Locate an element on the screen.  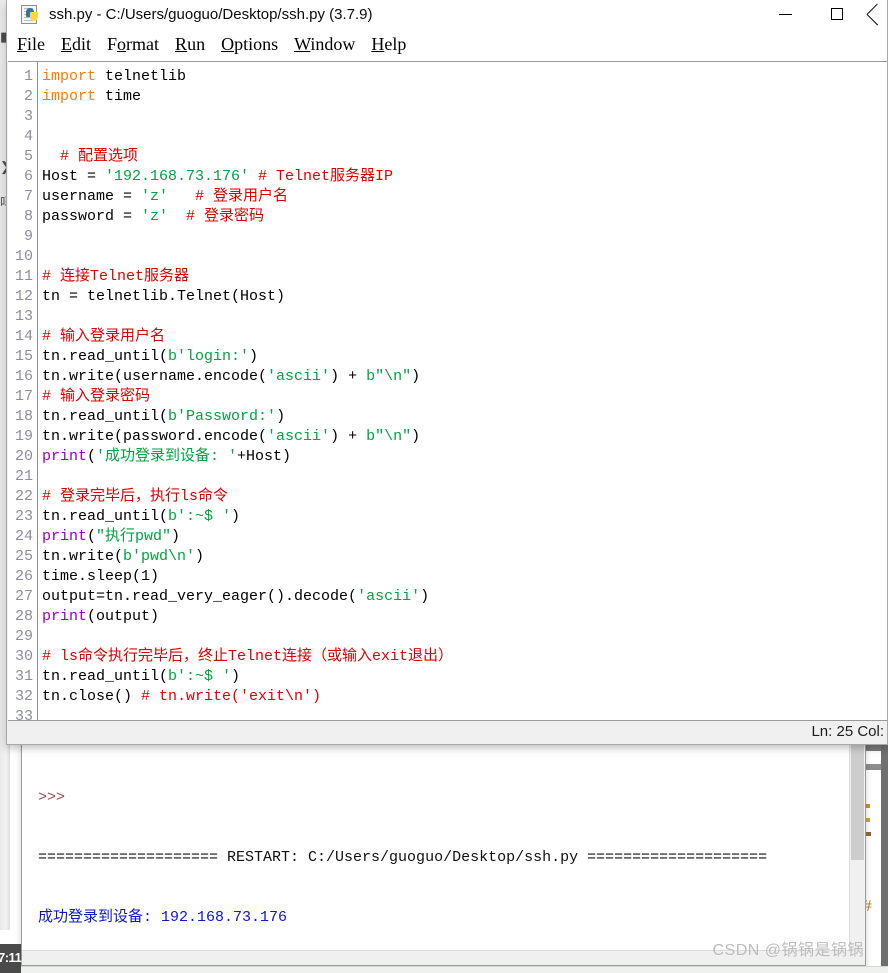
line-number: 22 is located at coordinates (23, 496).